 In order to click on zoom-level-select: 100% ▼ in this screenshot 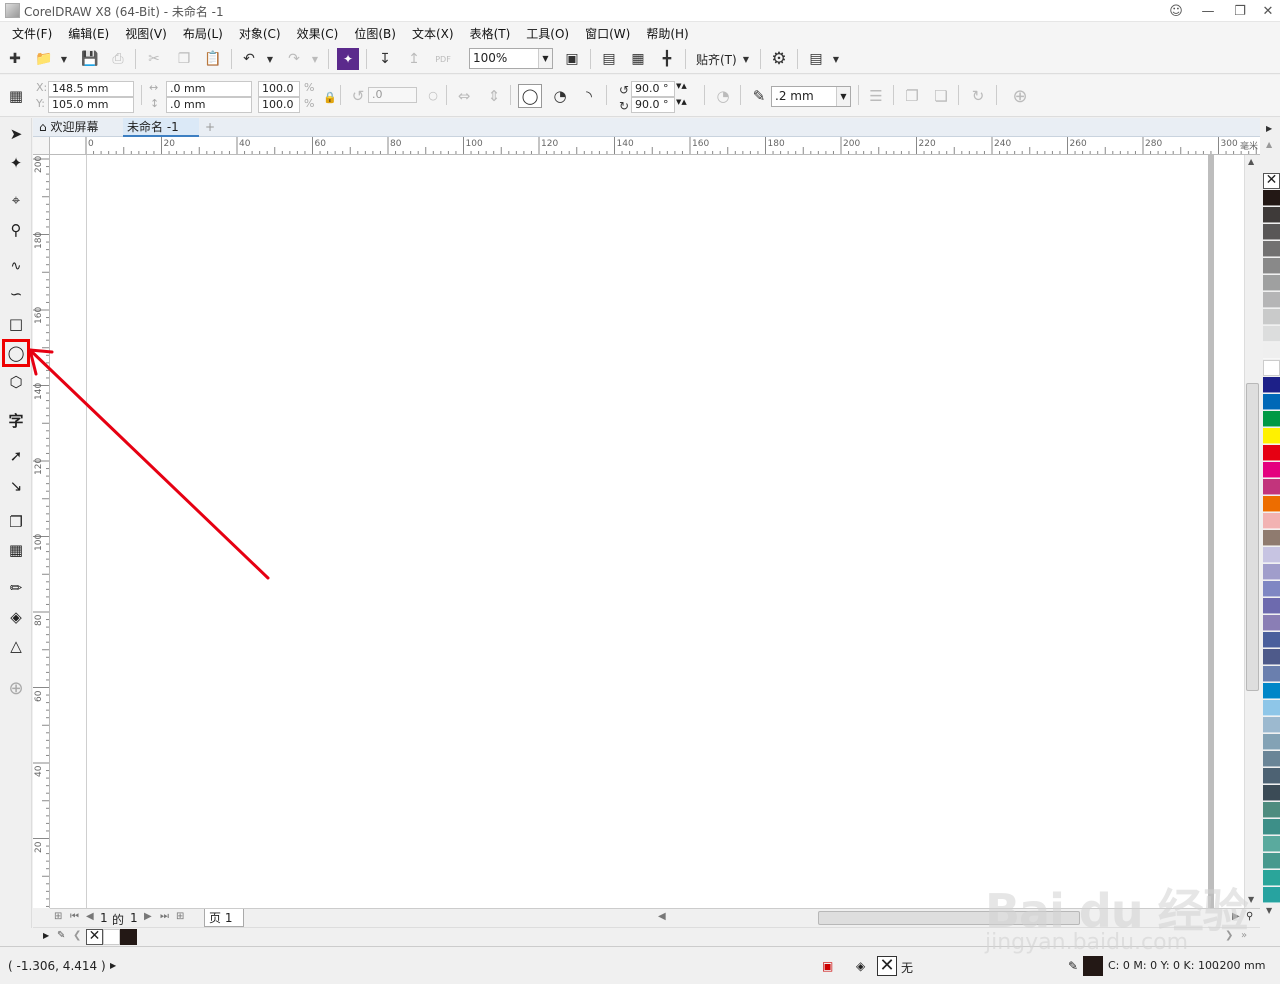, I will do `click(511, 58)`.